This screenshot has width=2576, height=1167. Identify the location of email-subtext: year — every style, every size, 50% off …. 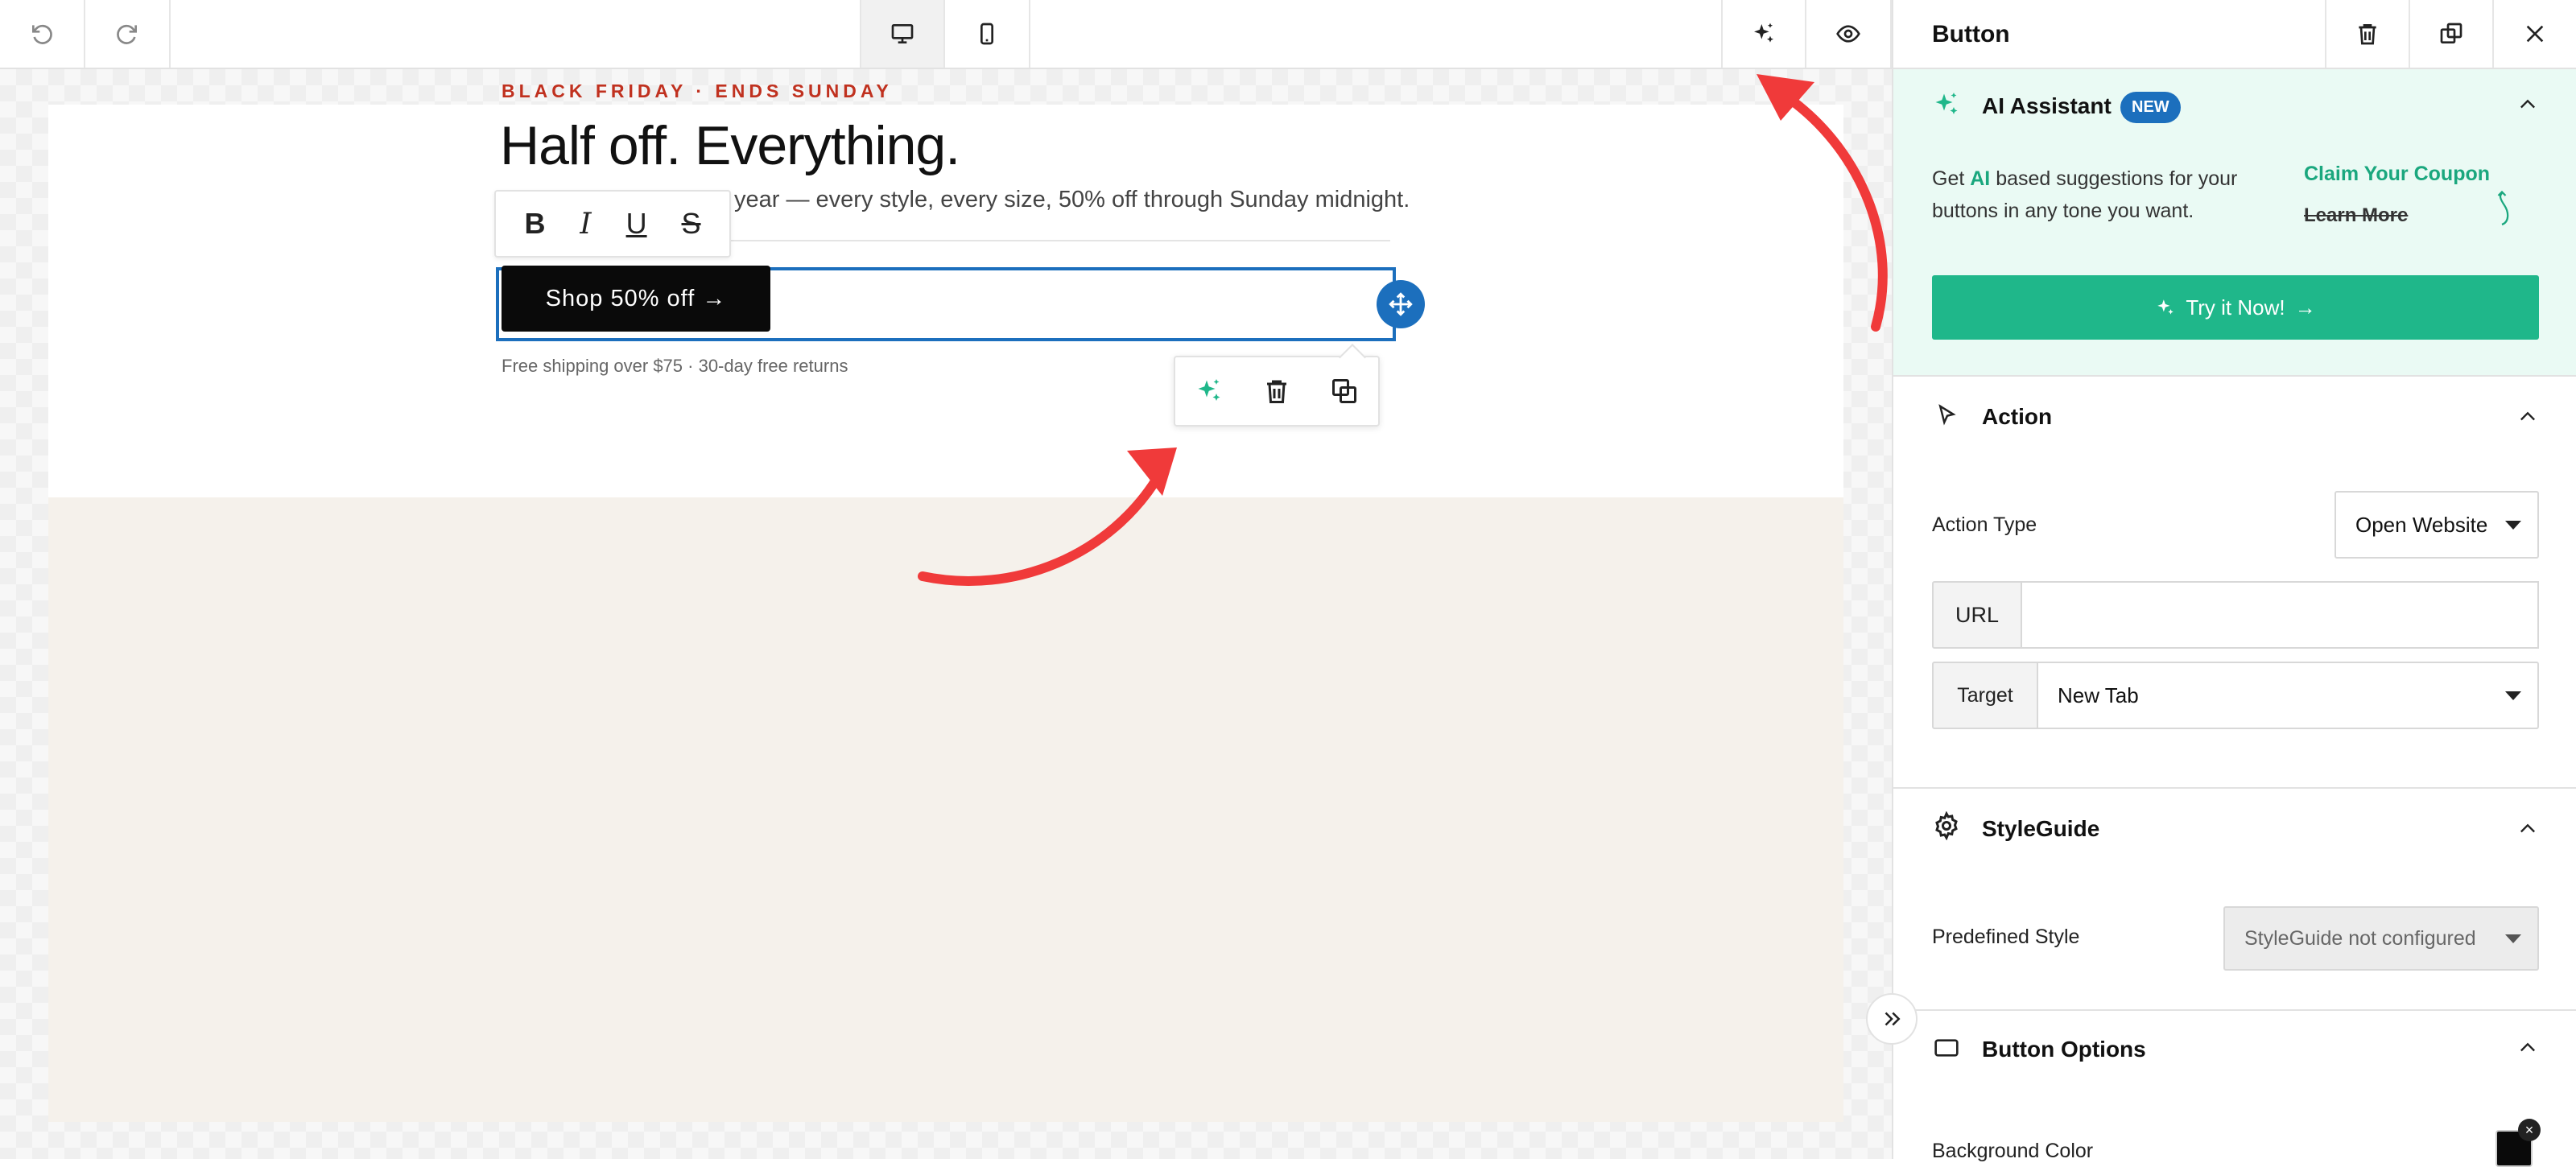
(1177, 200).